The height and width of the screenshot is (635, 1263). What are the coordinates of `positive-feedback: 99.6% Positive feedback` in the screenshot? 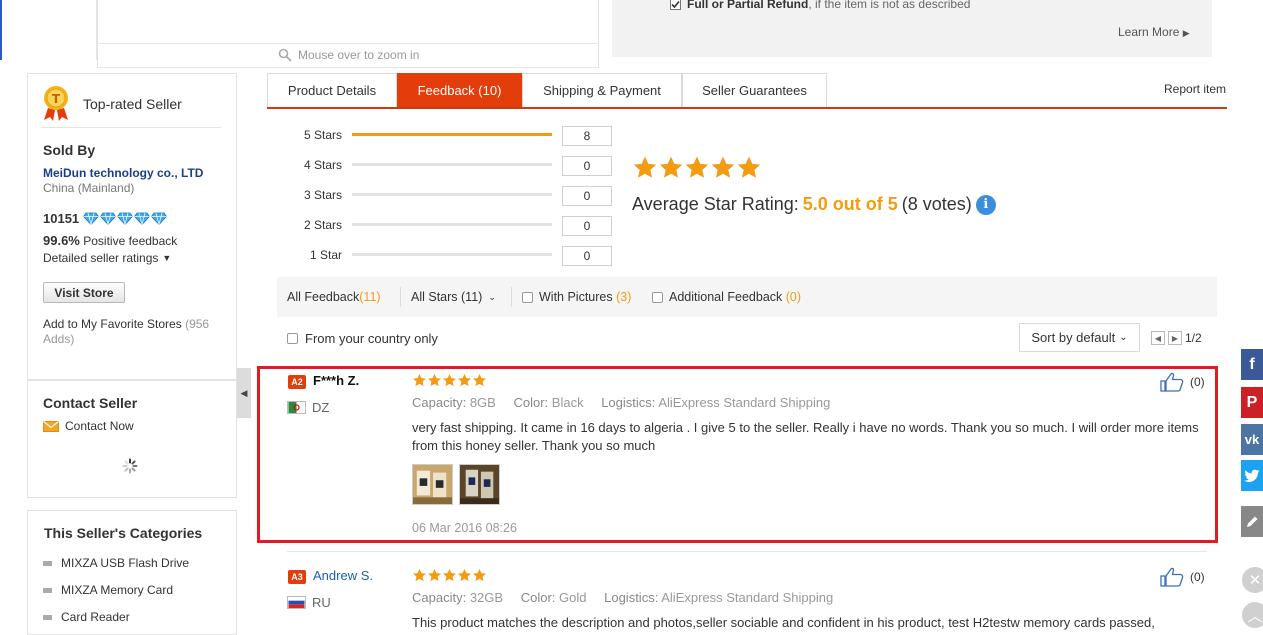 It's located at (110, 240).